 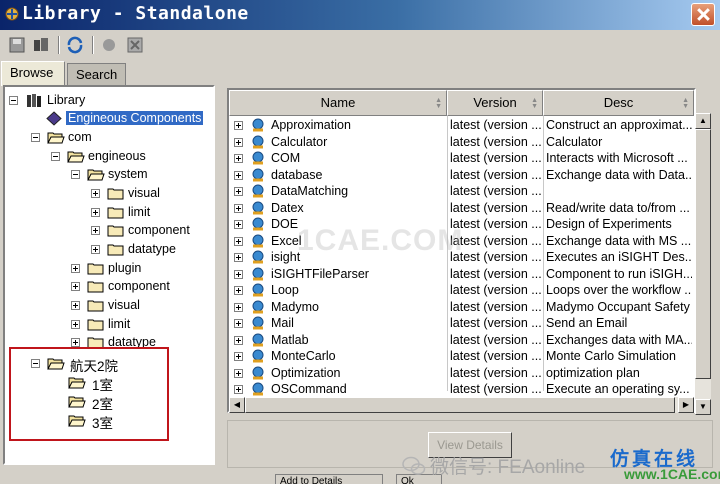 What do you see at coordinates (329, 479) in the screenshot?
I see `add-to-details-button: Add to Details` at bounding box center [329, 479].